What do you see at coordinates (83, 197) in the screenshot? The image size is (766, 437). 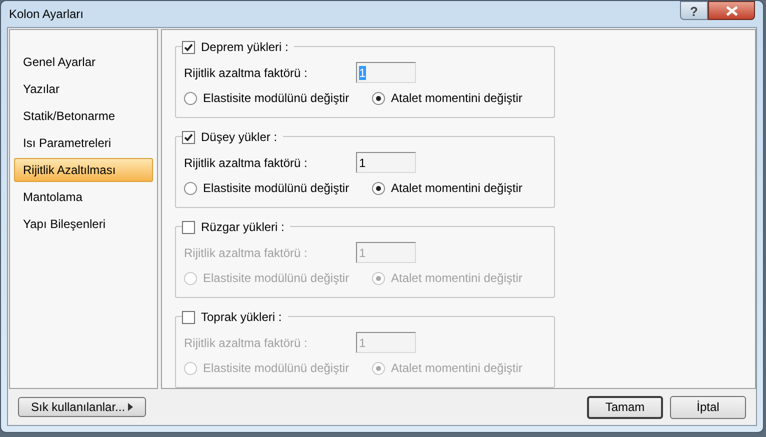 I see `sidebar-item: Mantolama` at bounding box center [83, 197].